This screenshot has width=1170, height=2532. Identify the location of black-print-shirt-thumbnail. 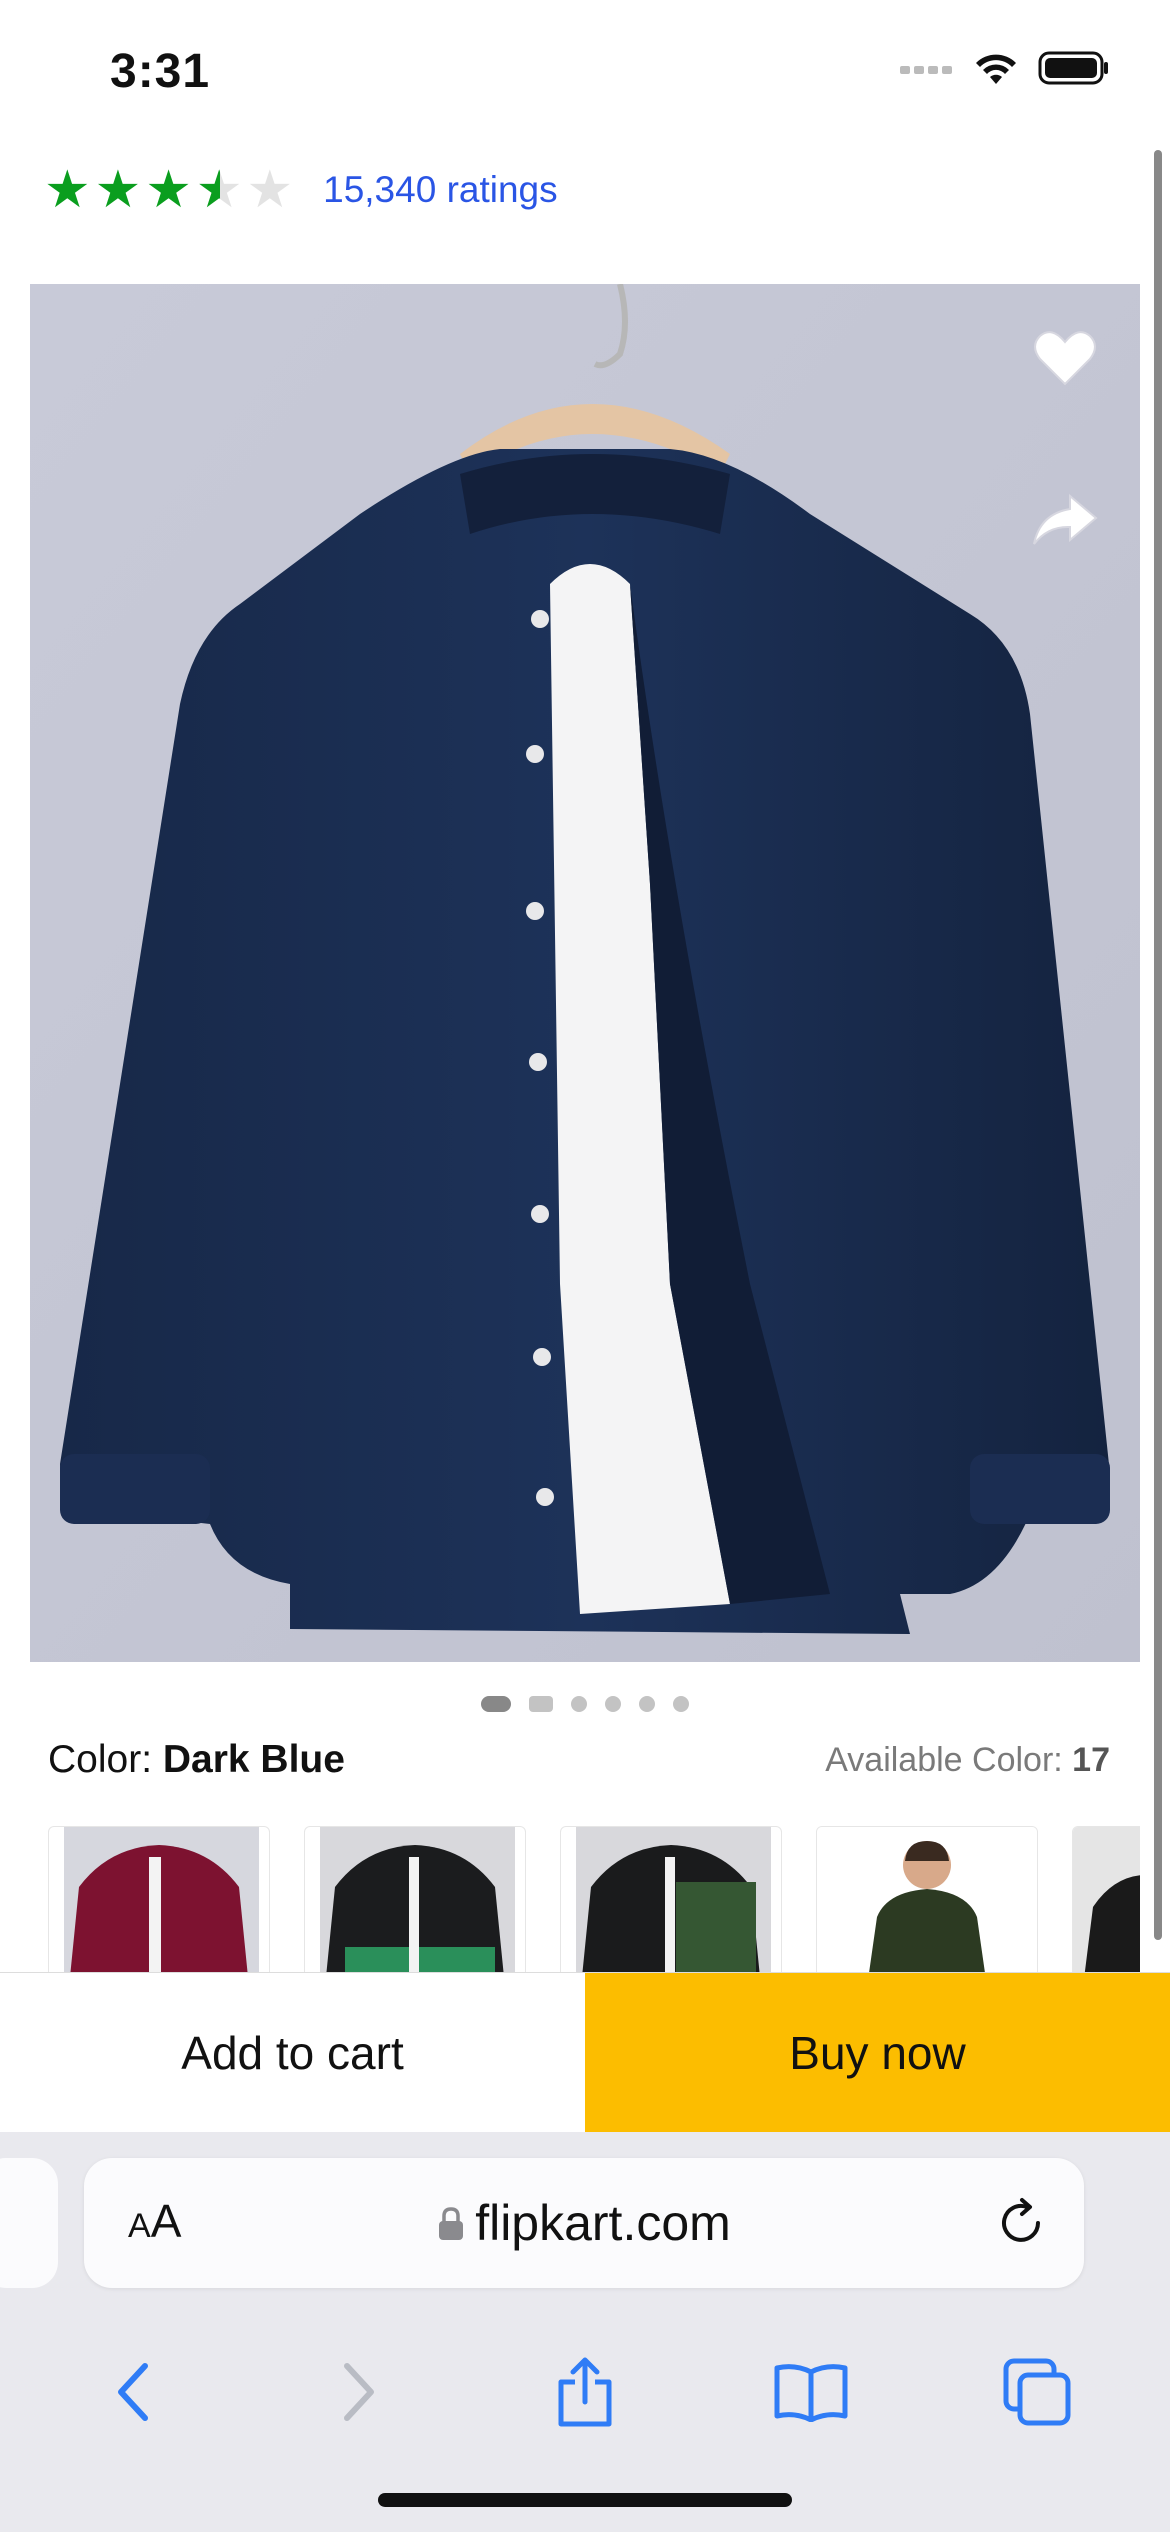
(417, 1899).